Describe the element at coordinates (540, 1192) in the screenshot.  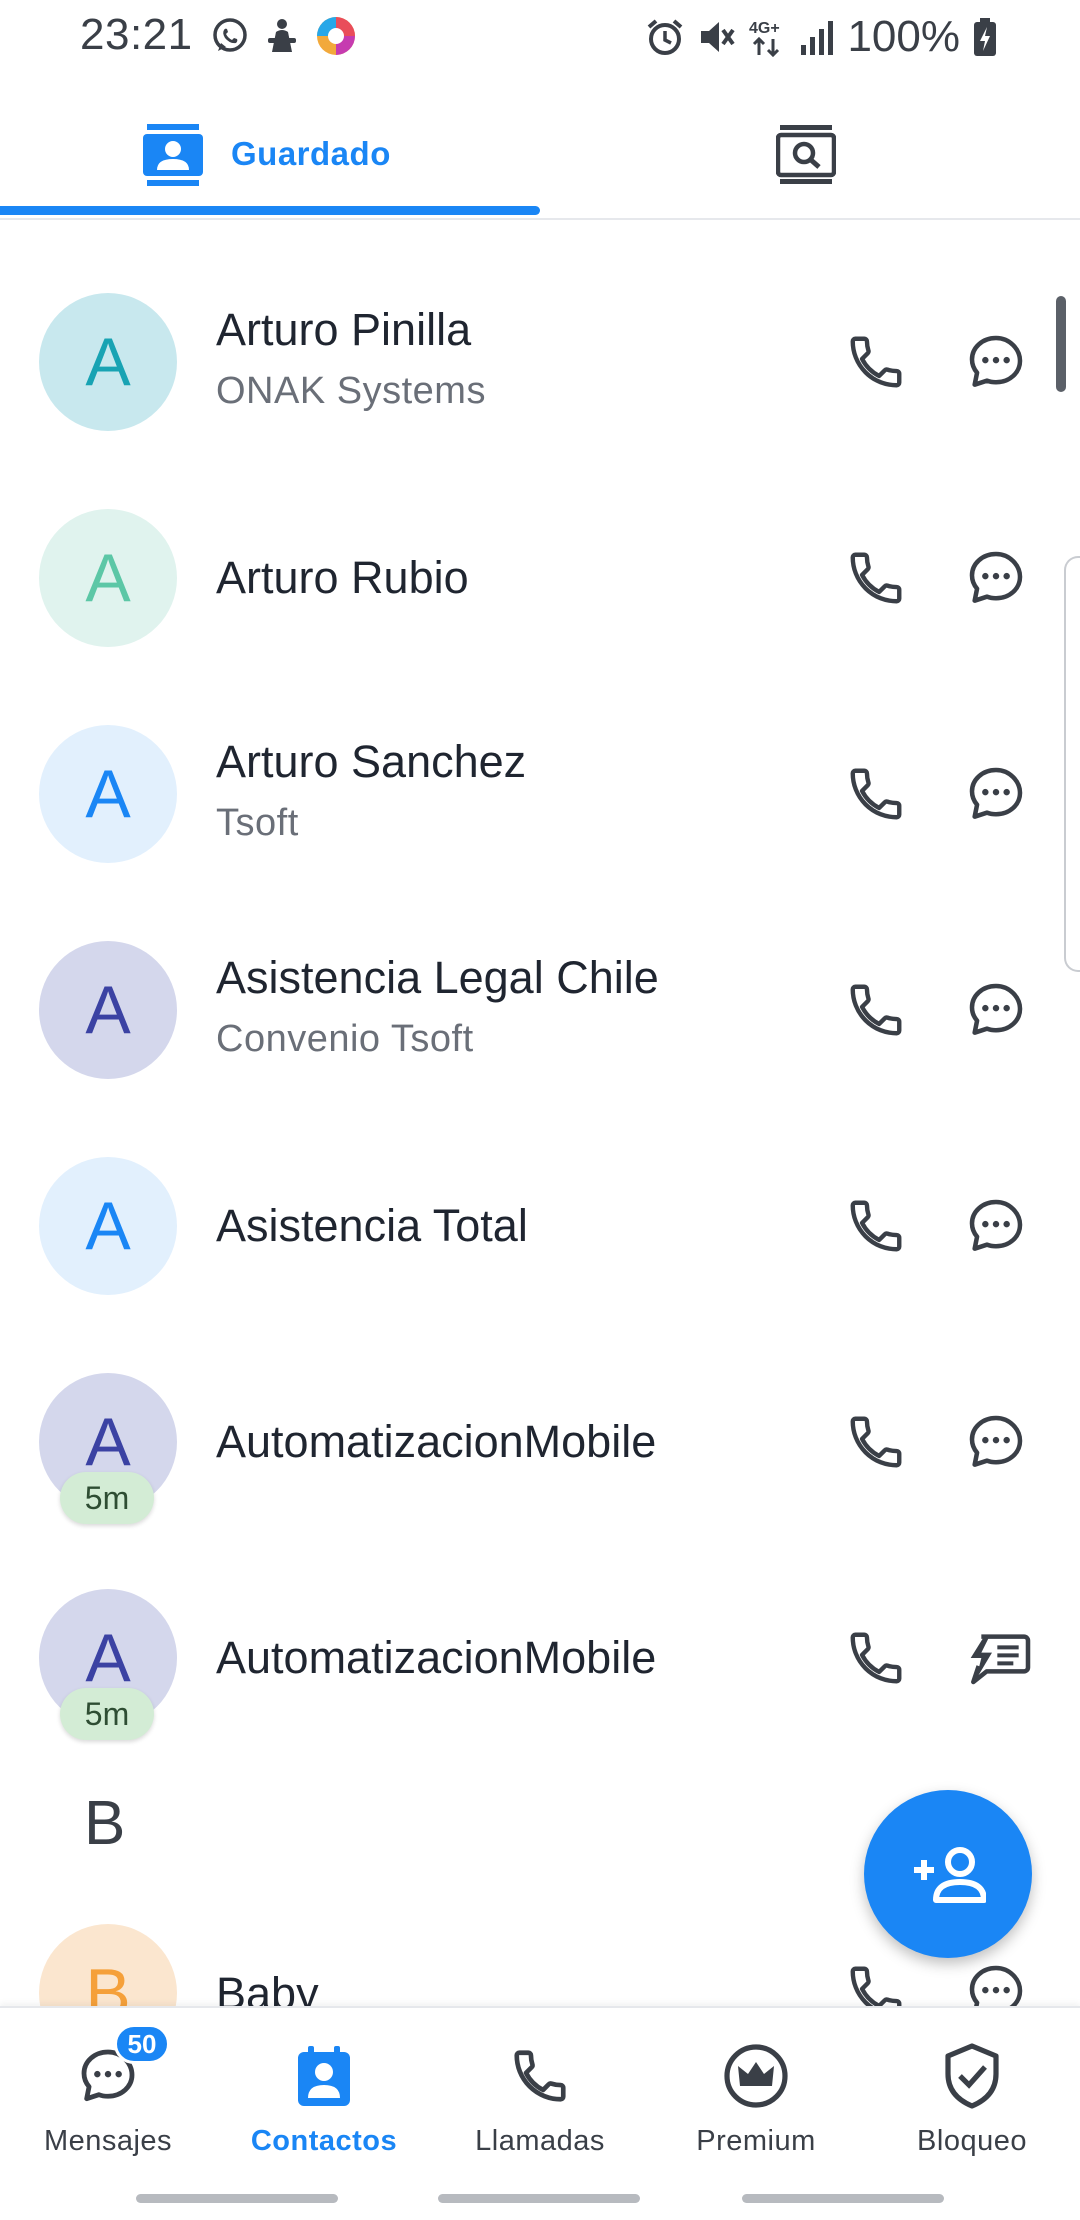
I see `contact-row: A Asistencia Total` at that location.